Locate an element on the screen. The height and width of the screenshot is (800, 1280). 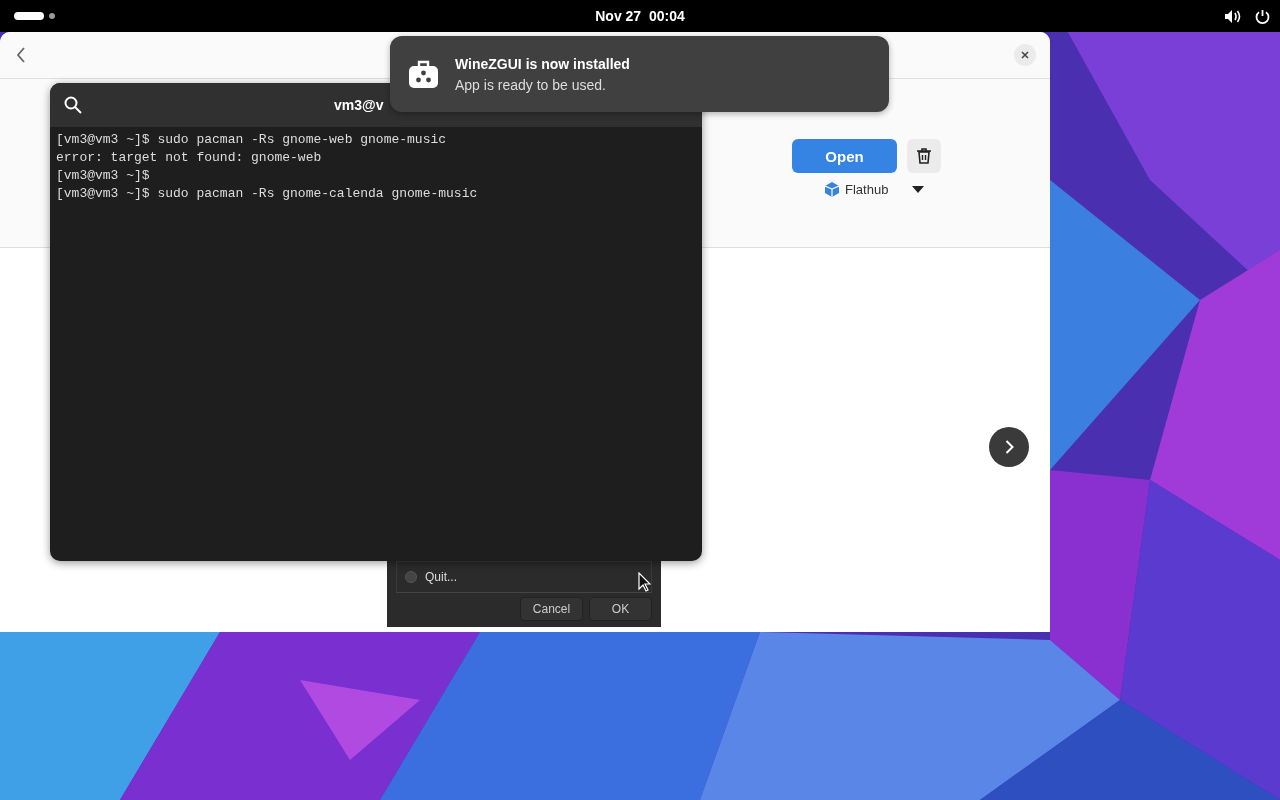
trash-icon is located at coordinates (924, 156).